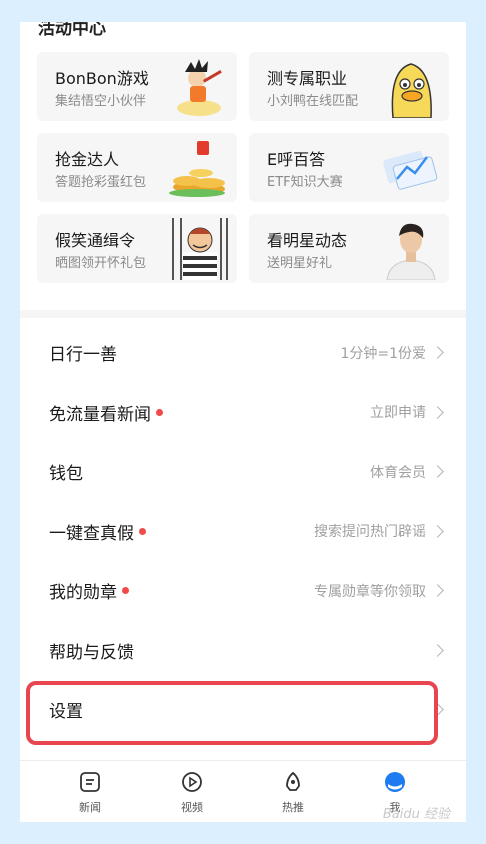  I want to click on tab-label: 新闻, so click(90, 807).